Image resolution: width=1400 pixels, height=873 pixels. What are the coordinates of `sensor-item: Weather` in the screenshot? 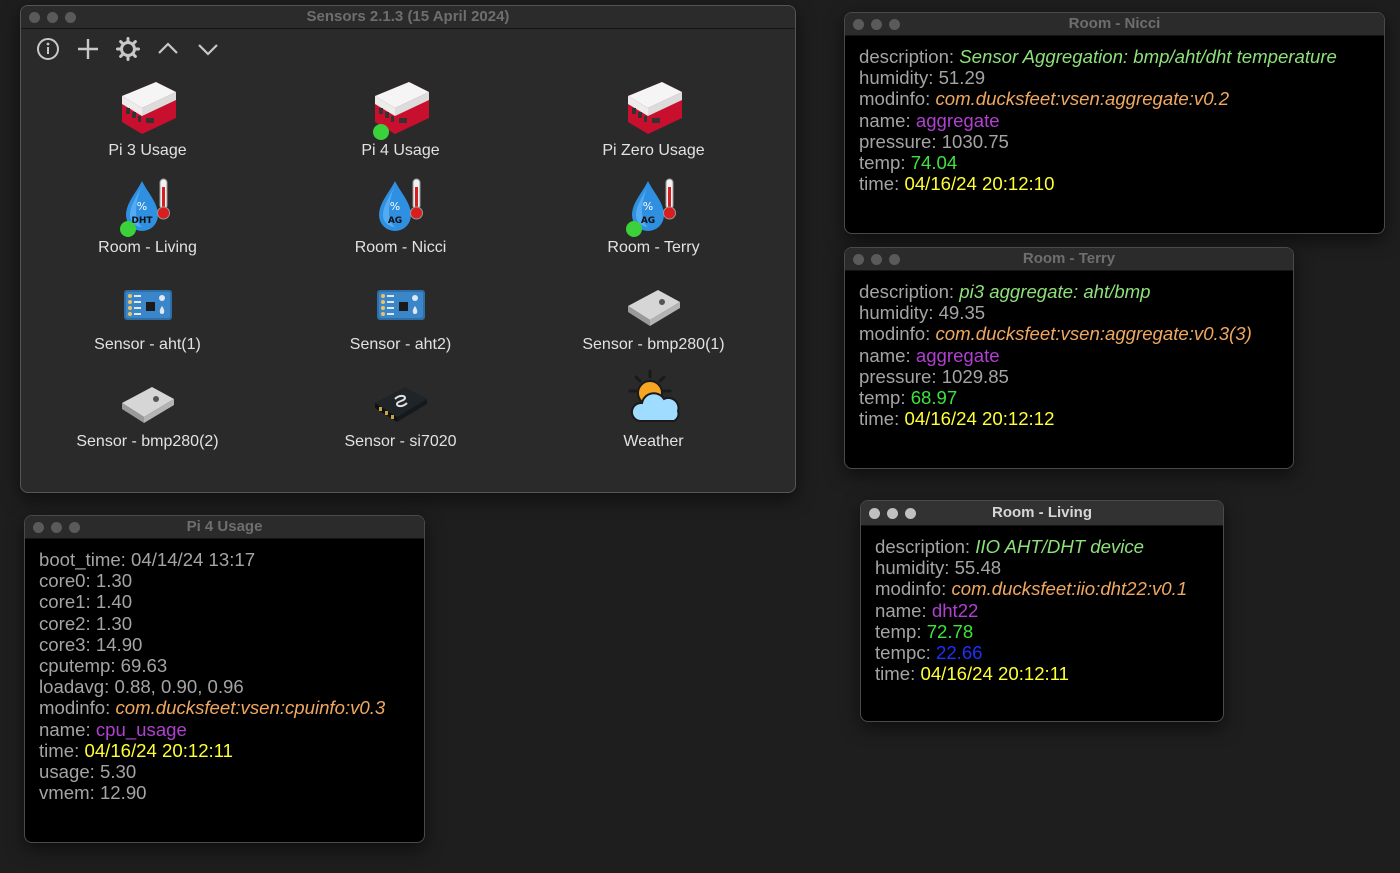 It's located at (653, 417).